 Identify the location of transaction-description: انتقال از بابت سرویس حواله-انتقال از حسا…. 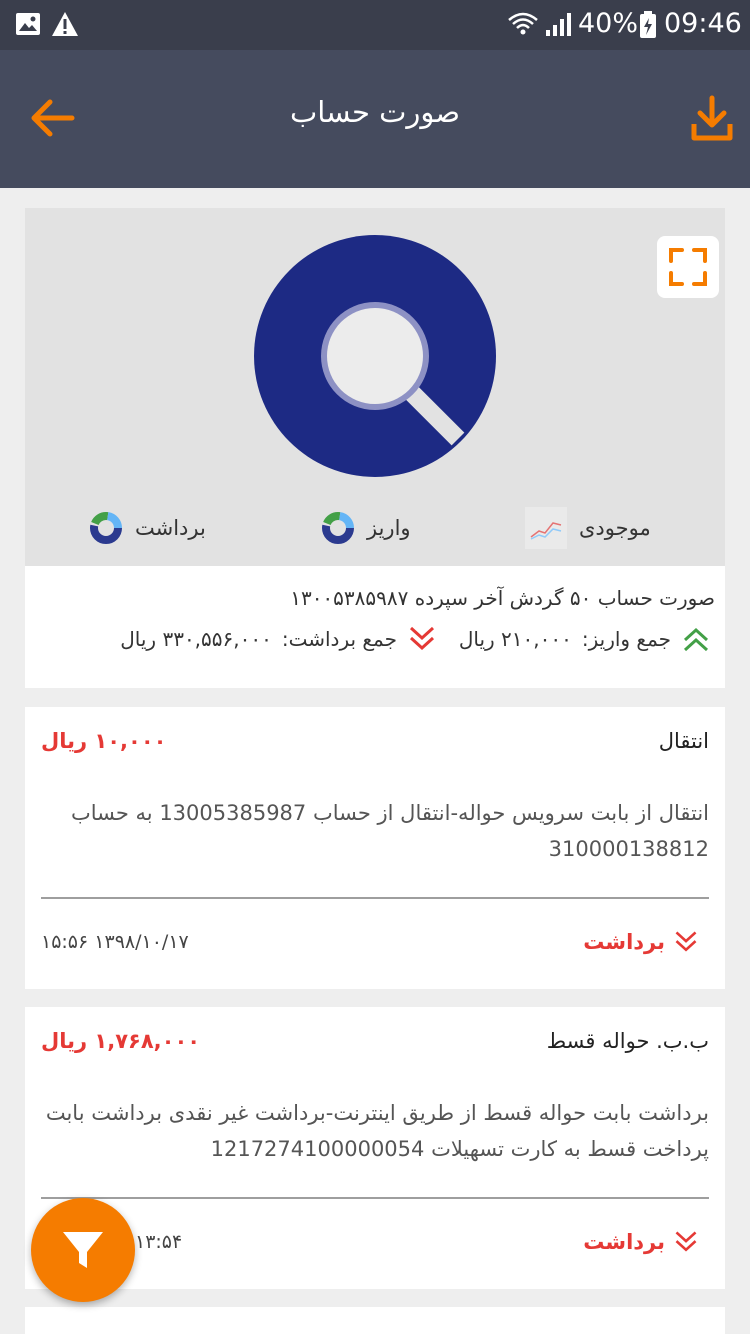
(389, 831).